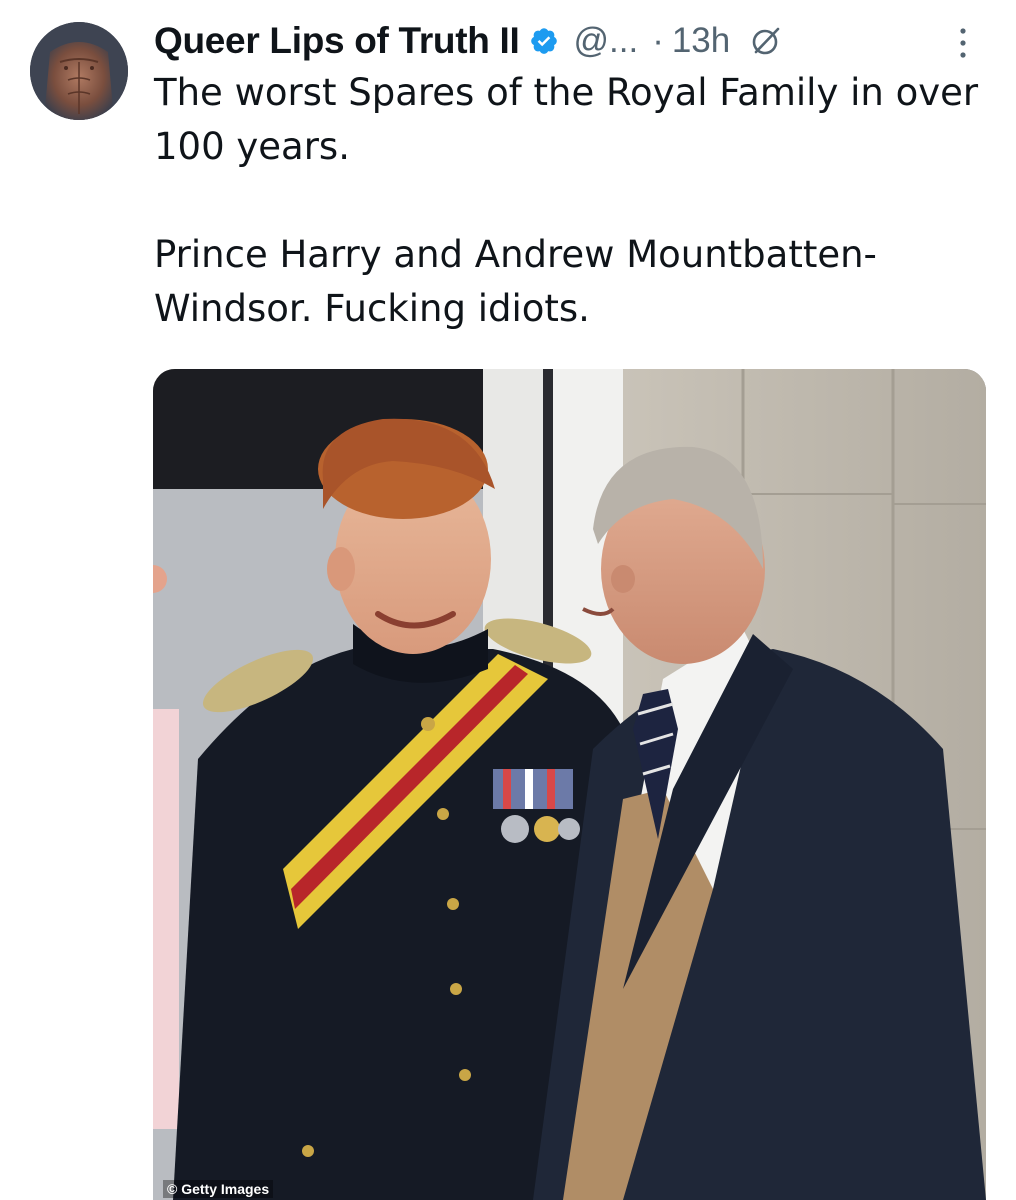  What do you see at coordinates (766, 41) in the screenshot?
I see `grok-icon` at bounding box center [766, 41].